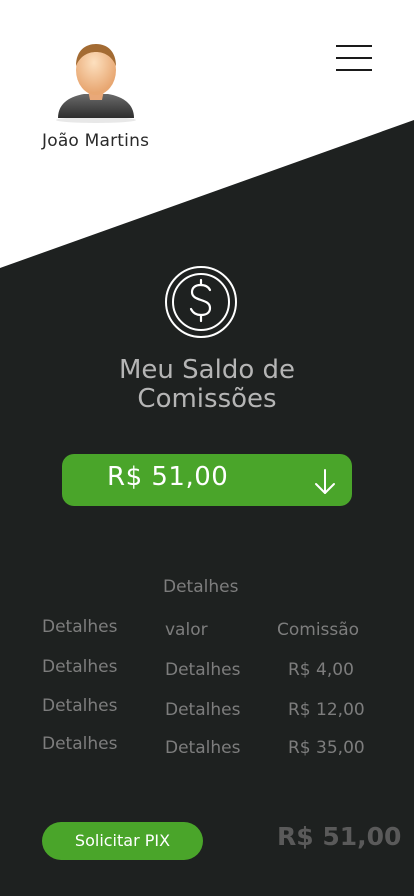  I want to click on total-amount: R$ 51,00, so click(339, 836).